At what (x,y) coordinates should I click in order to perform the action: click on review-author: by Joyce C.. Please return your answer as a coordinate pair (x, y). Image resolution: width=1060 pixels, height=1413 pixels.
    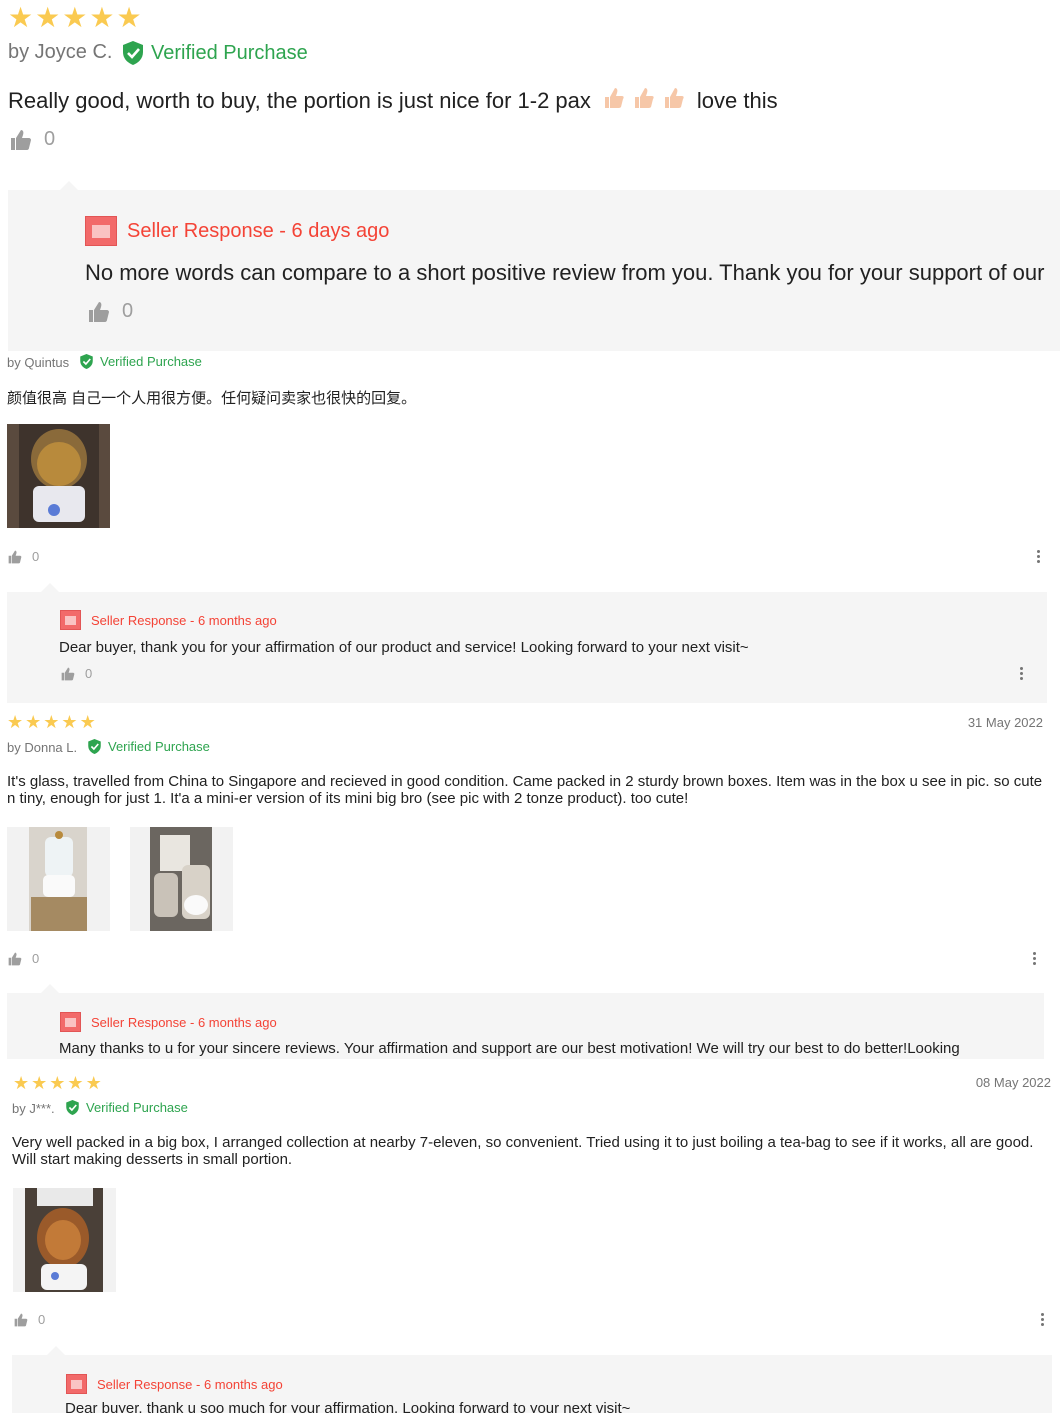
    Looking at the image, I should click on (60, 52).